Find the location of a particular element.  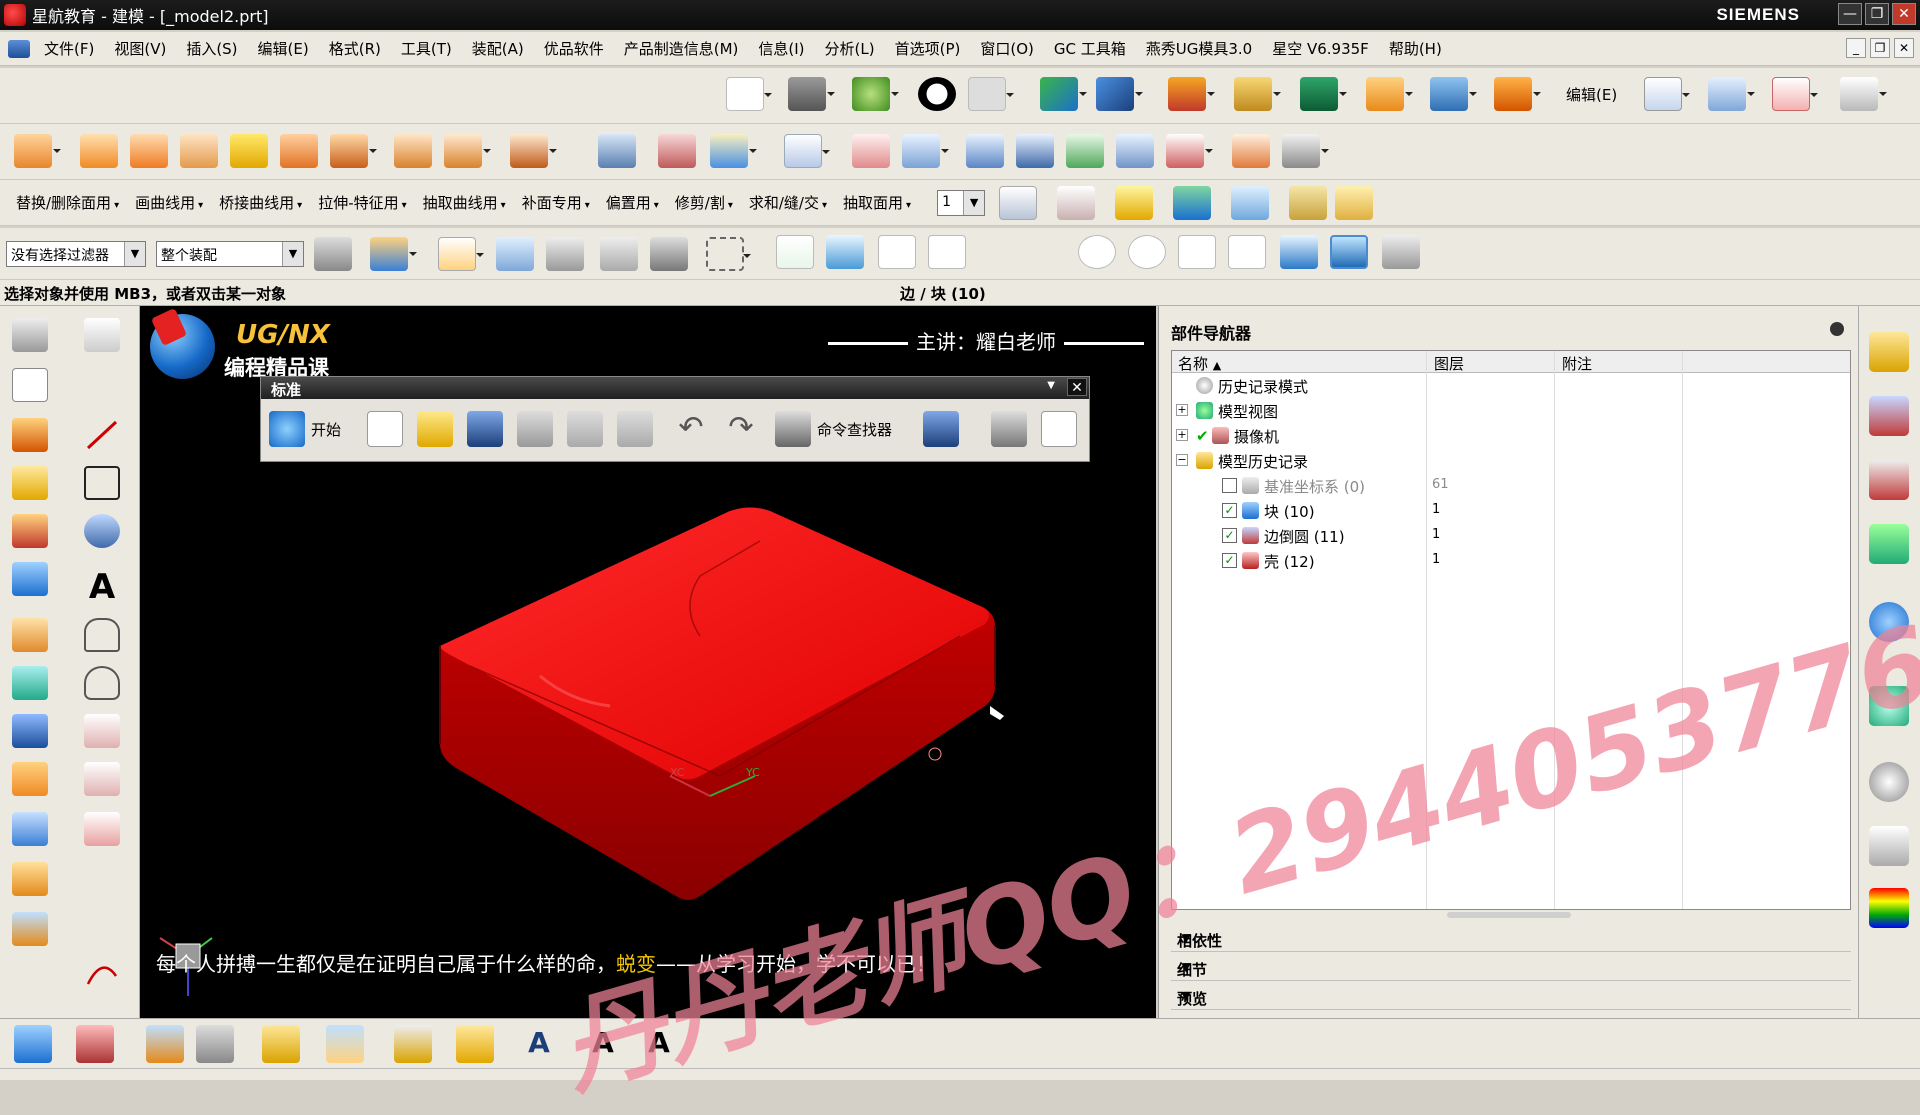

chamfer-icon is located at coordinates (30, 779).